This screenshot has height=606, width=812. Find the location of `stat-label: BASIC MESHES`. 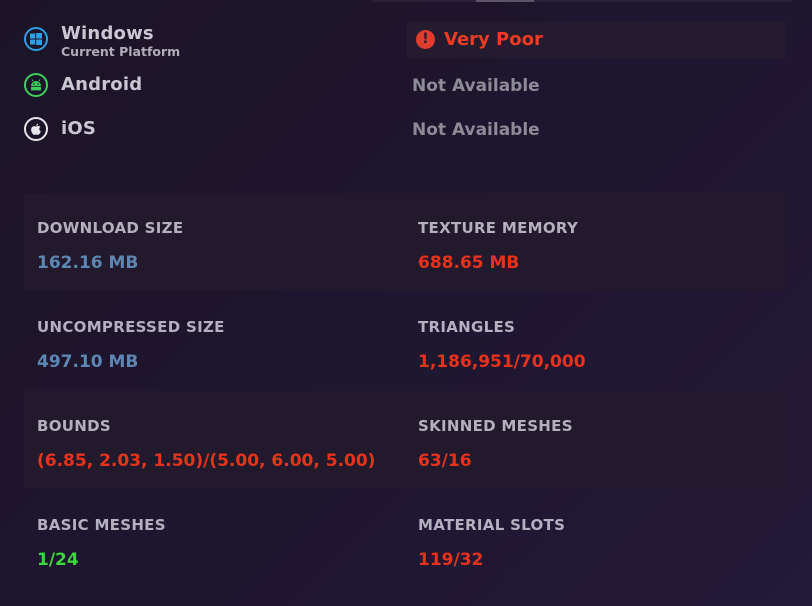

stat-label: BASIC MESHES is located at coordinates (101, 525).